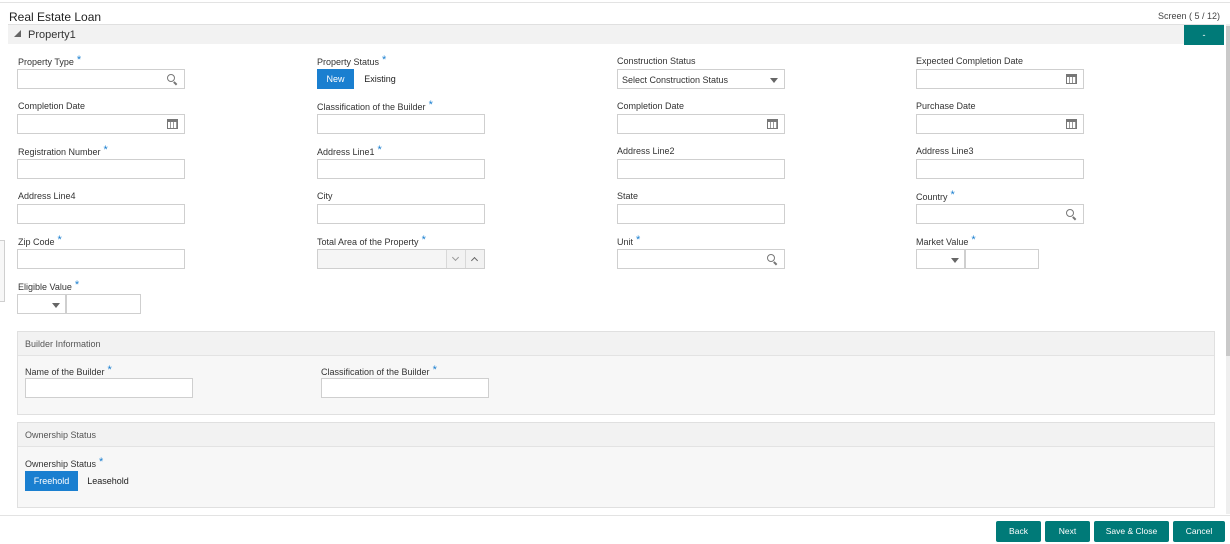  I want to click on builder-name-input, so click(109, 388).